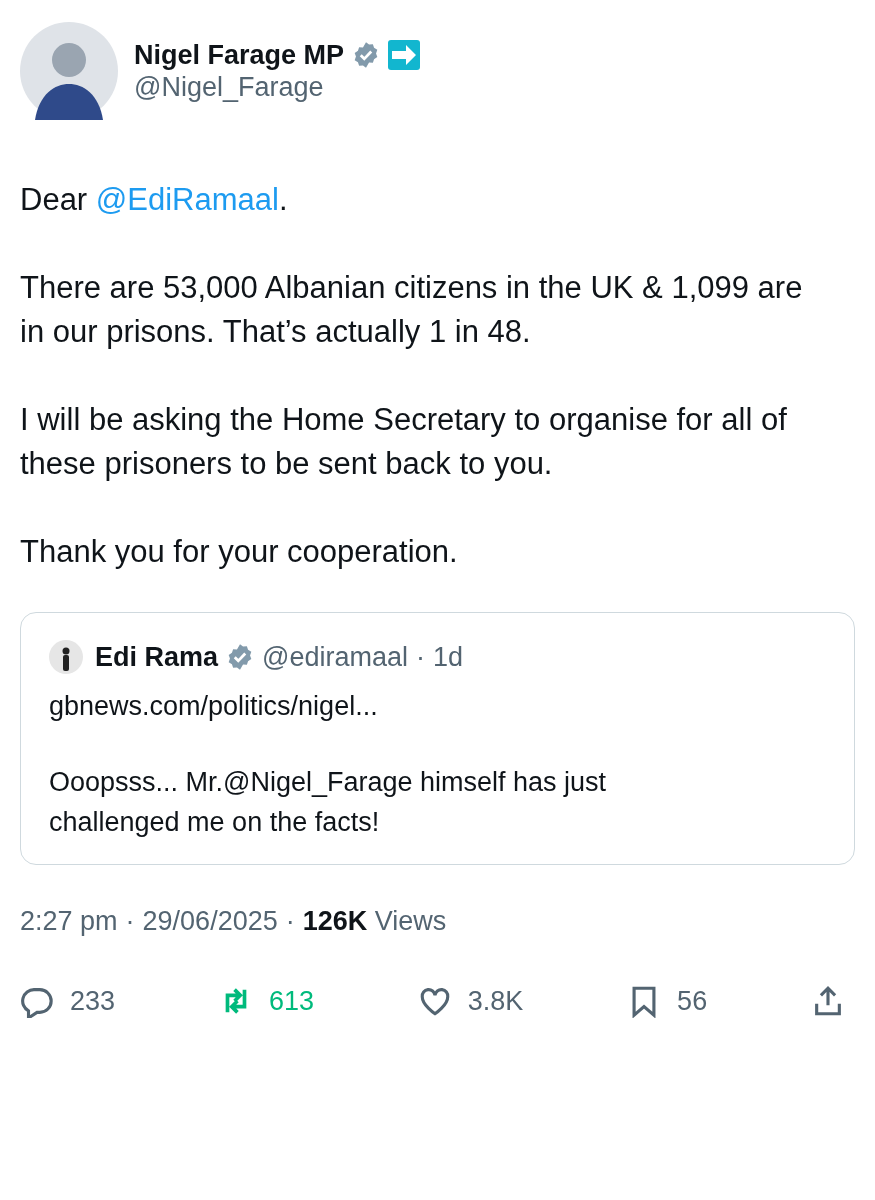 This screenshot has width=875, height=1200. Describe the element at coordinates (328, 802) in the screenshot. I see `quote-text: Ooopsss... Mr.@Nigel_Farage himself has just challenged me on the facts!` at that location.